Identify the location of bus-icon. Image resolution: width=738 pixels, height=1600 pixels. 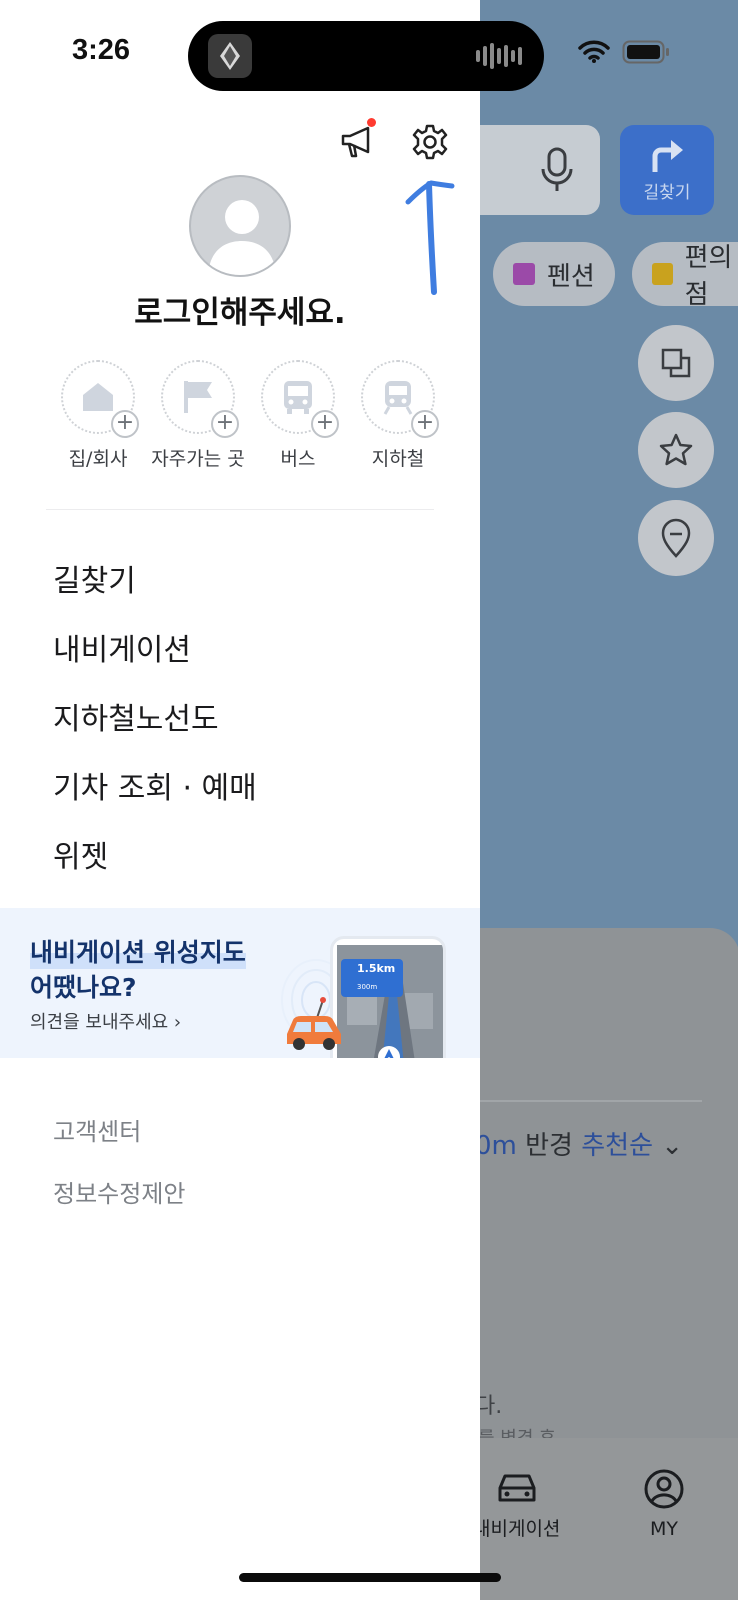
(298, 397).